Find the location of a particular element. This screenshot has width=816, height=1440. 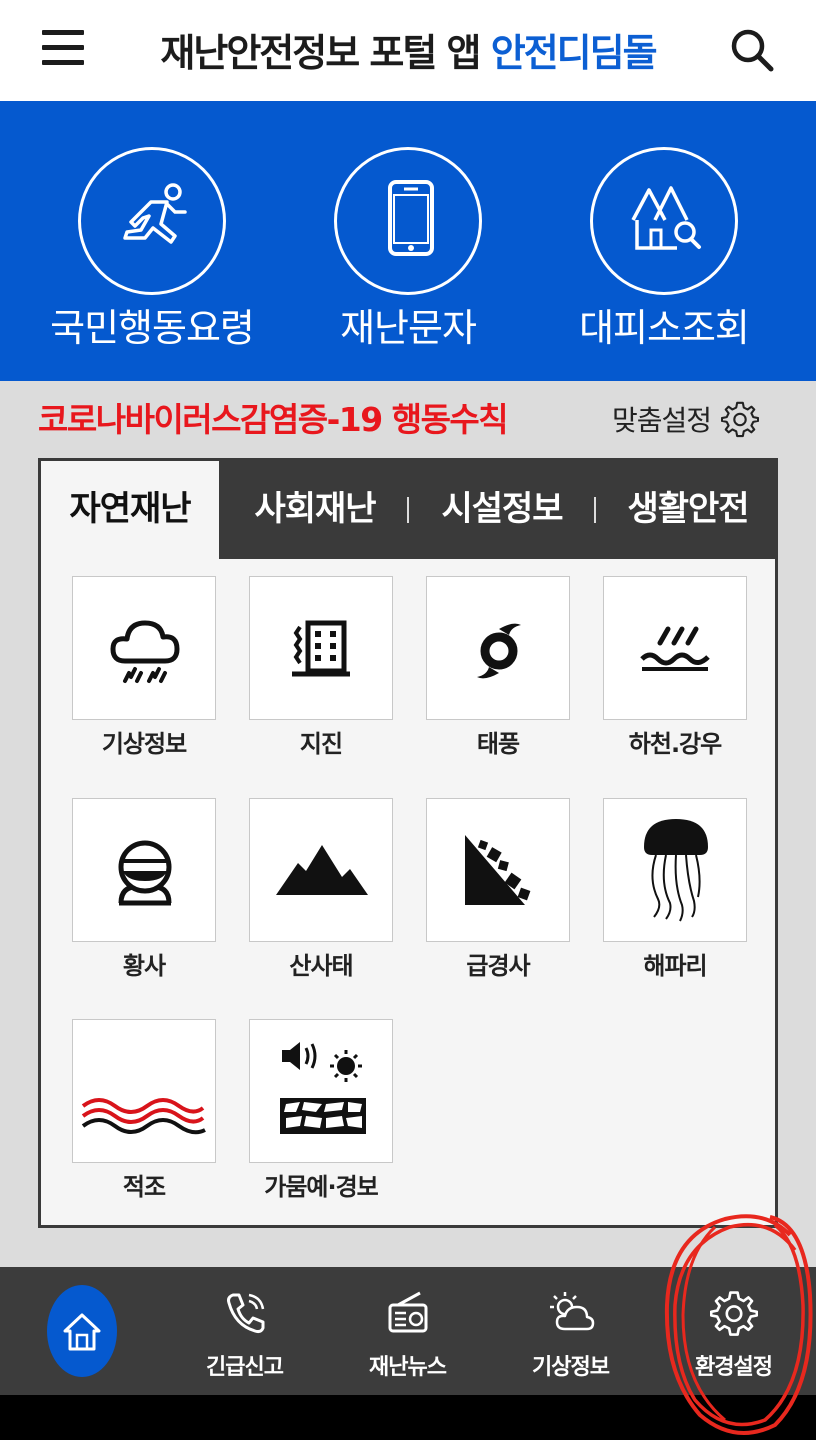

action-guide-label: 국민행동요령 is located at coordinates (152, 328).